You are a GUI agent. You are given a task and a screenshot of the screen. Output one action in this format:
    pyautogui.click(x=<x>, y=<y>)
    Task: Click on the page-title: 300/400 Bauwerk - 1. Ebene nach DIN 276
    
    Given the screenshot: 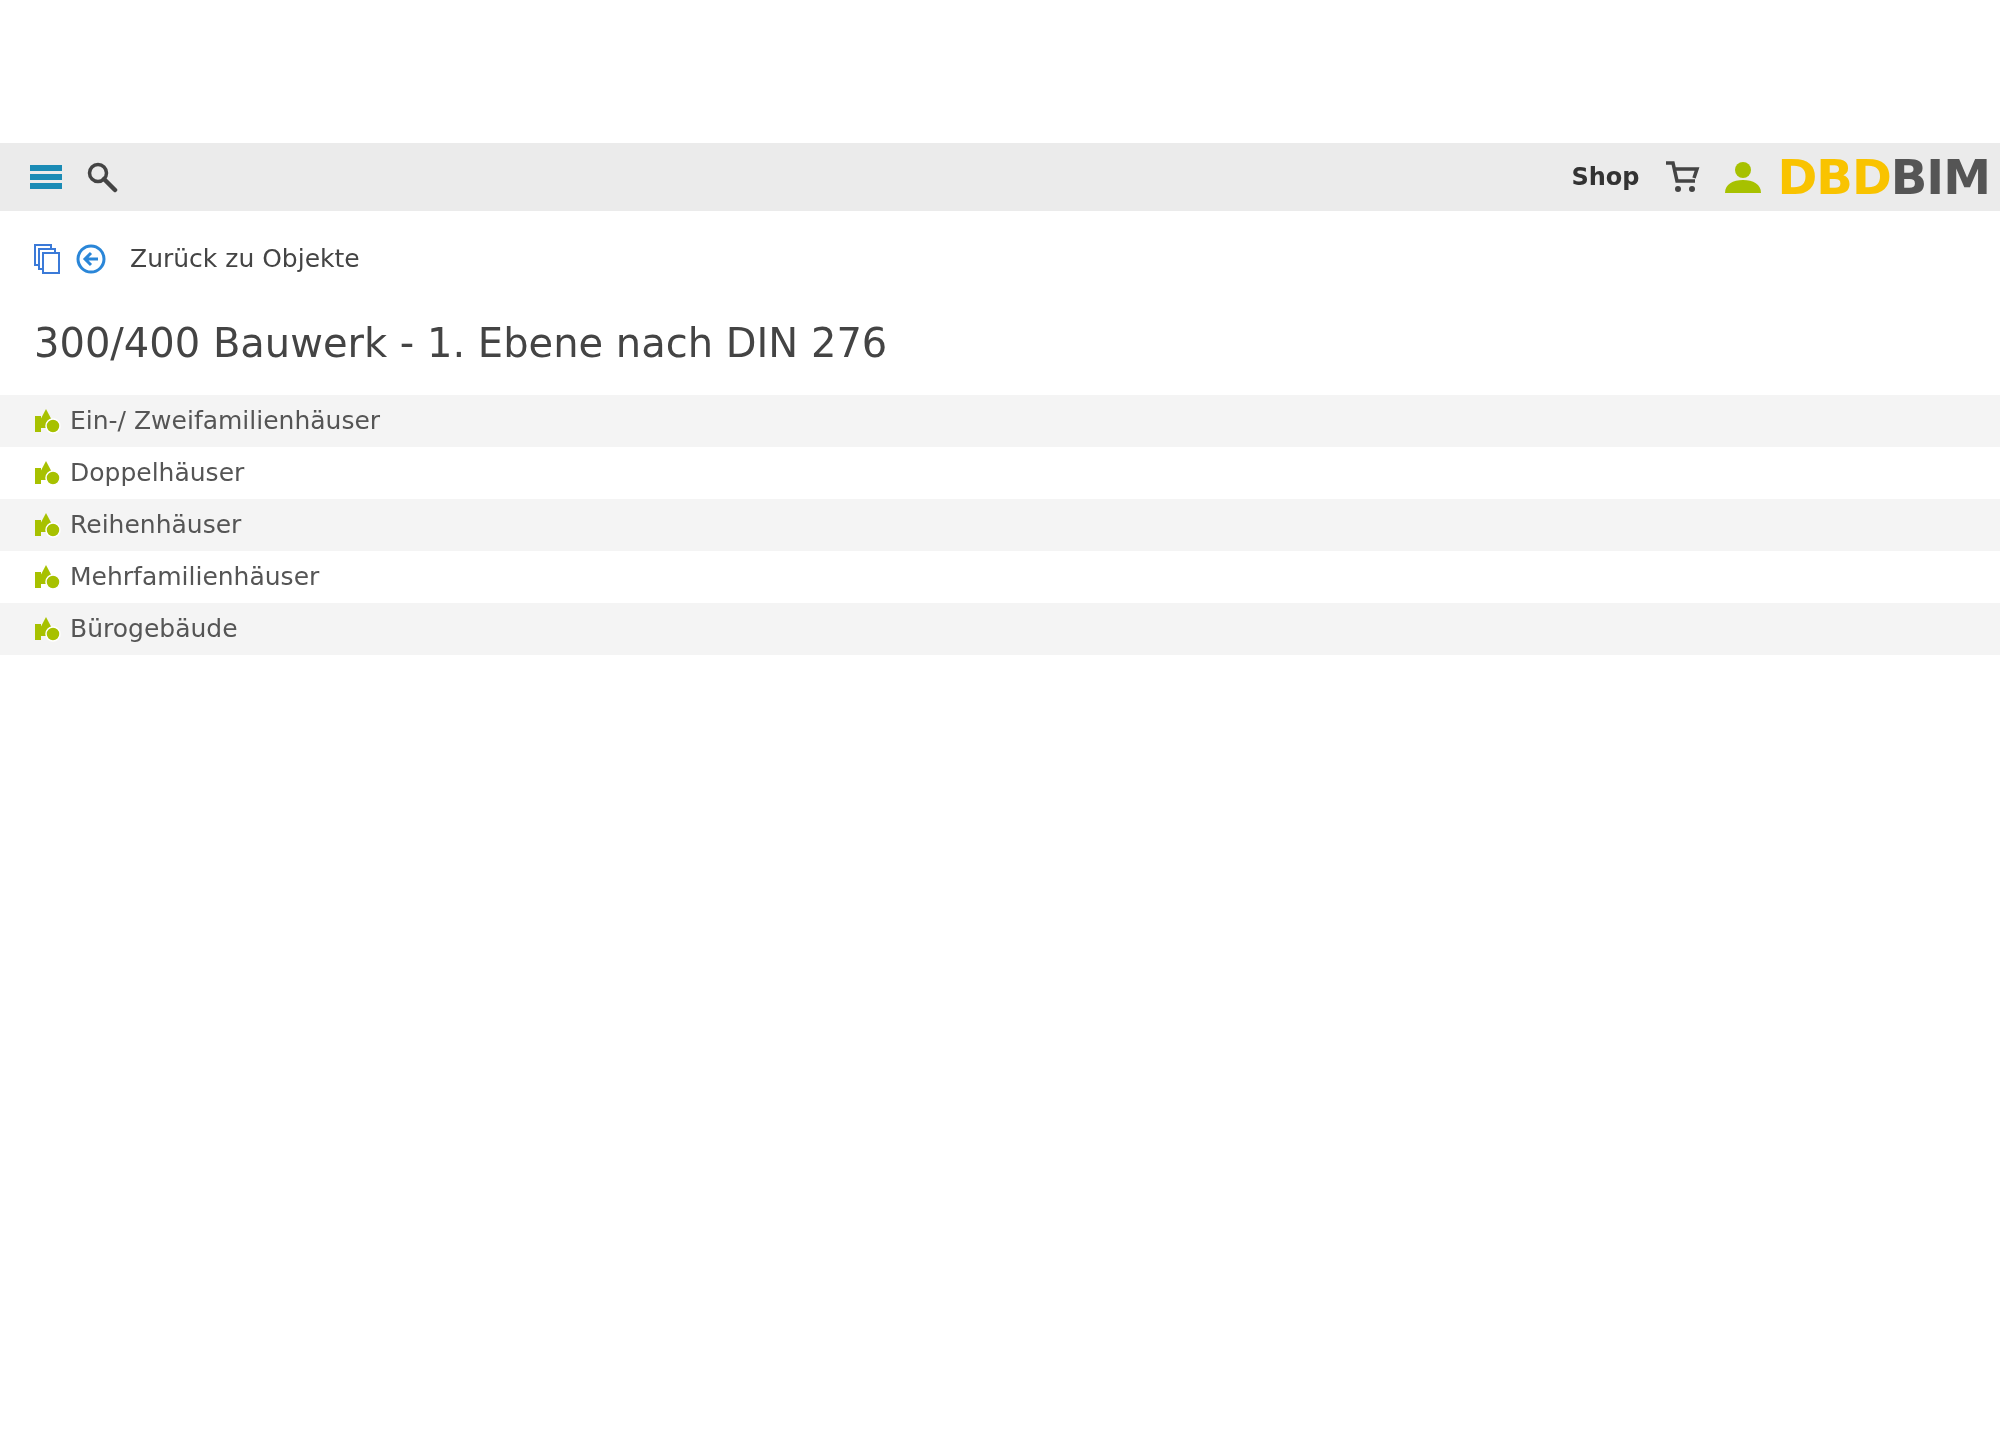 What is the action you would take?
    pyautogui.click(x=461, y=343)
    